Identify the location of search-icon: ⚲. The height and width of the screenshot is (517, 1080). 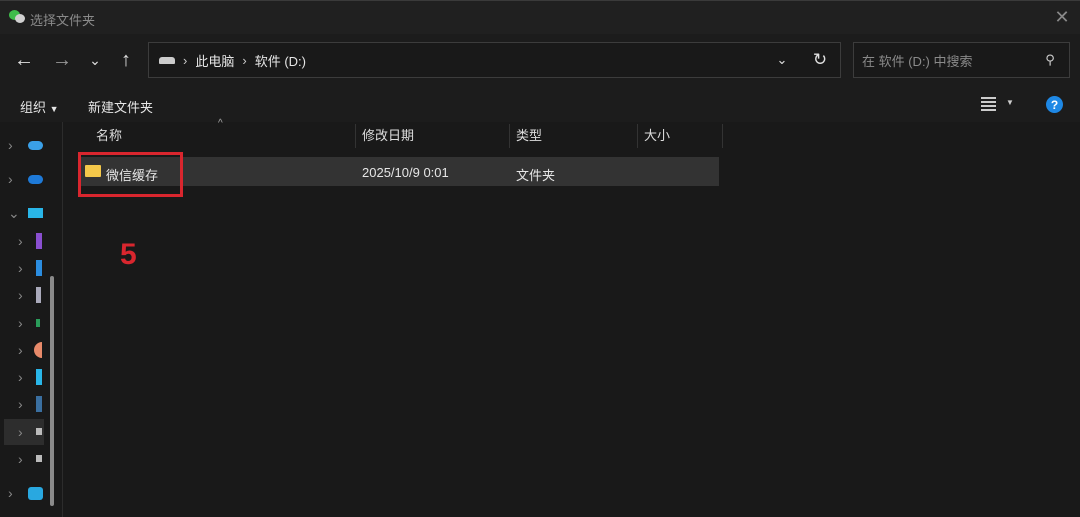
(1050, 60).